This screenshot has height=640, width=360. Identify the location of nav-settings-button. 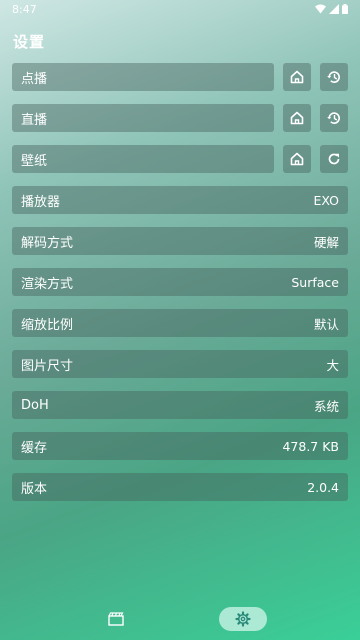
(243, 619).